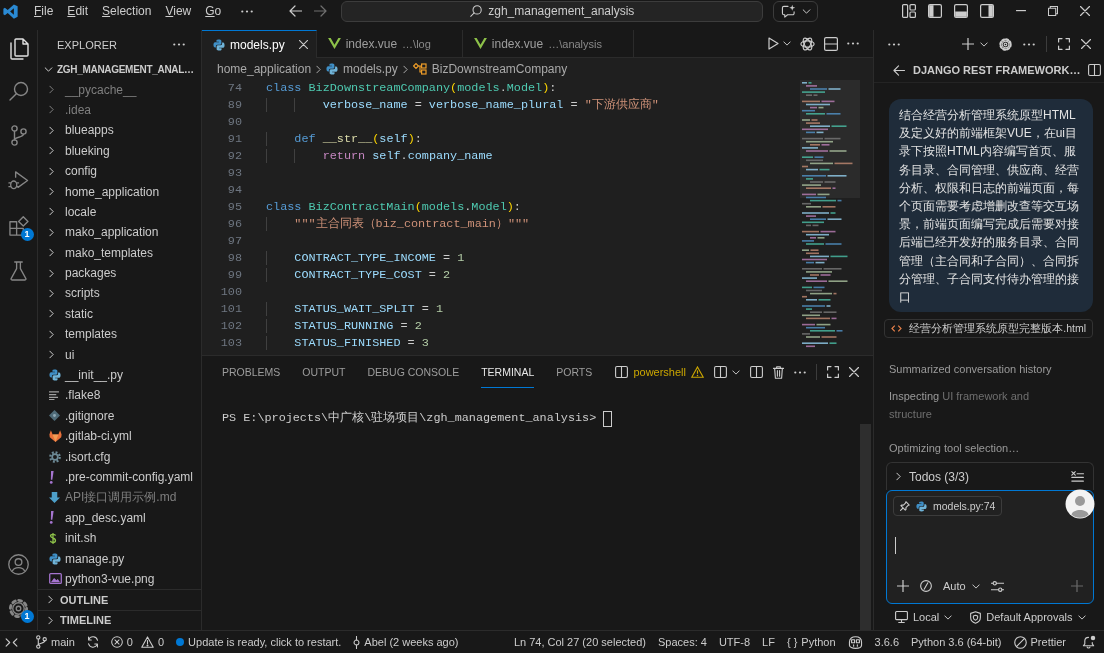  Describe the element at coordinates (1077, 476) in the screenshot. I see `clear-list-icon` at that location.